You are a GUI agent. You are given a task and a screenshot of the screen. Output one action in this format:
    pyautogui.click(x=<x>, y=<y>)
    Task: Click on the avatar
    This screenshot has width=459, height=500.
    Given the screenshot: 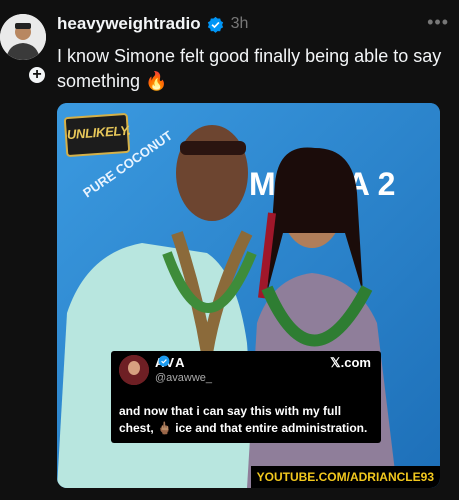 What is the action you would take?
    pyautogui.click(x=23, y=37)
    